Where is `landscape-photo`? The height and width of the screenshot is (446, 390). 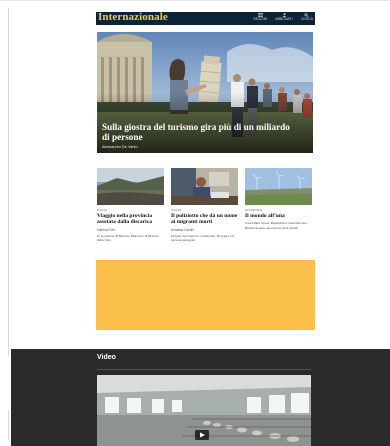 landscape-photo is located at coordinates (130, 186).